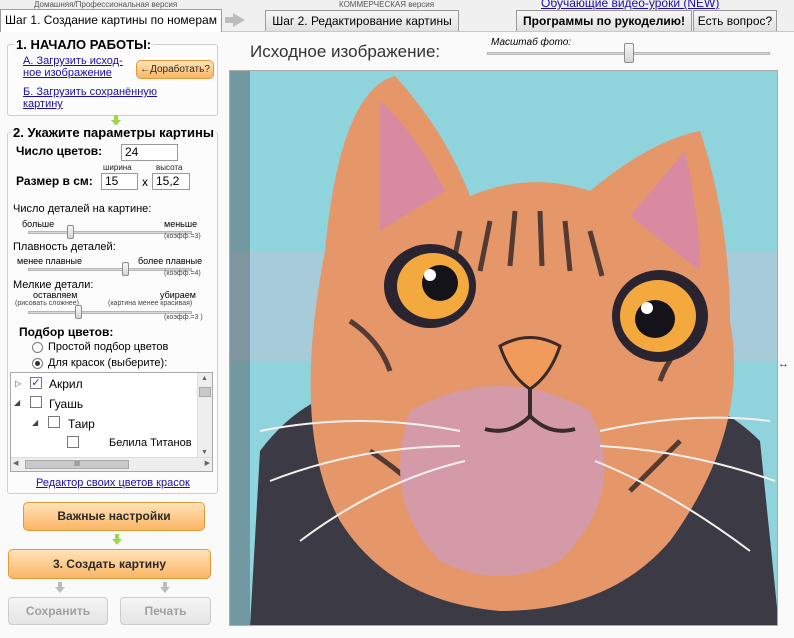 The width and height of the screenshot is (794, 638). What do you see at coordinates (171, 181) in the screenshot?
I see `height-input: 15,2` at bounding box center [171, 181].